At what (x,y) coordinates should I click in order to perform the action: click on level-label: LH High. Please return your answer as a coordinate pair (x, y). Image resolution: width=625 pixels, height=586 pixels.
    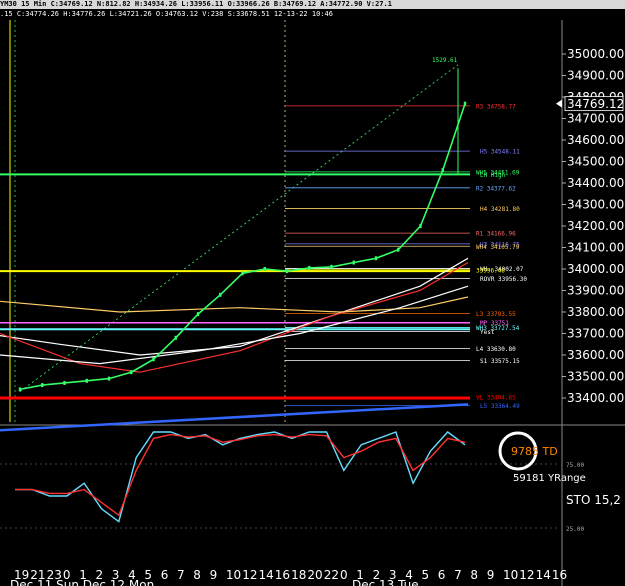
    Looking at the image, I should click on (493, 175).